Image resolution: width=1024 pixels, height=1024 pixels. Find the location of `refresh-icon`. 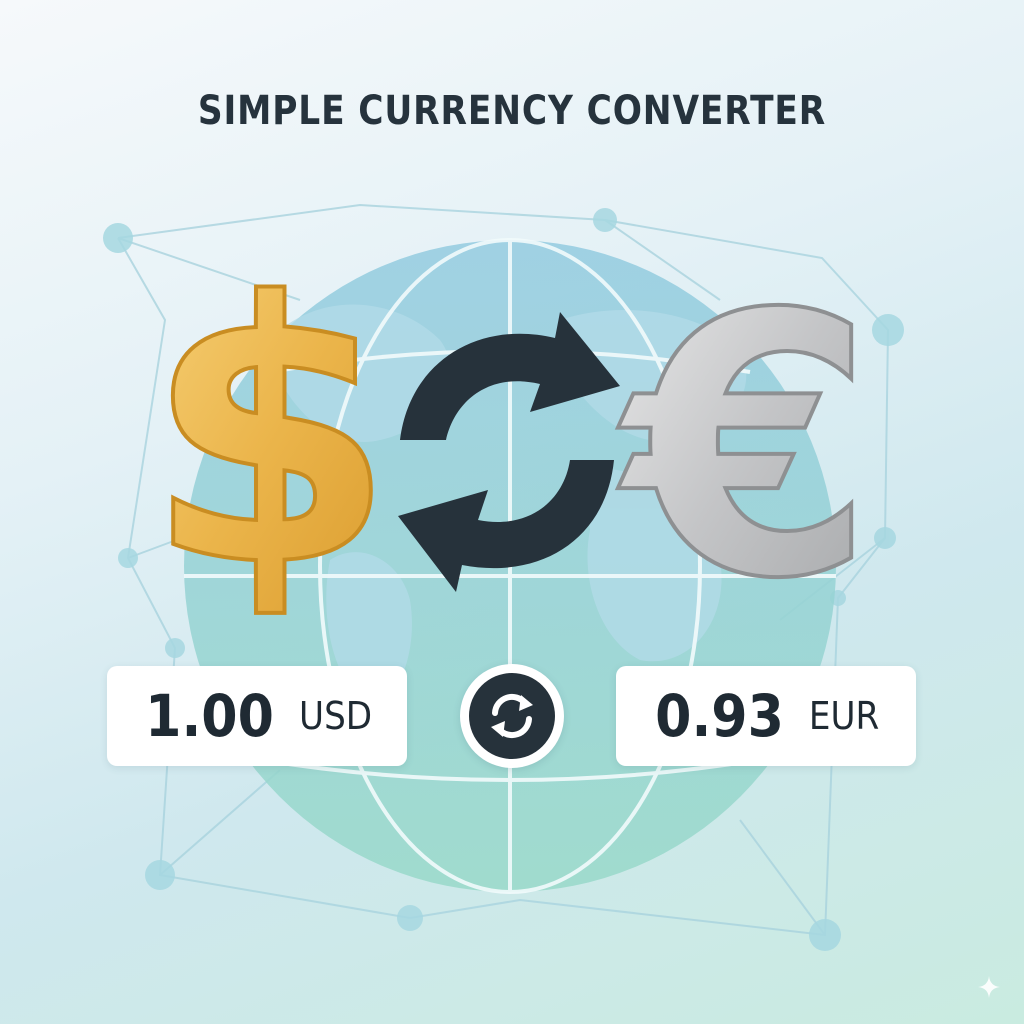

refresh-icon is located at coordinates (512, 716).